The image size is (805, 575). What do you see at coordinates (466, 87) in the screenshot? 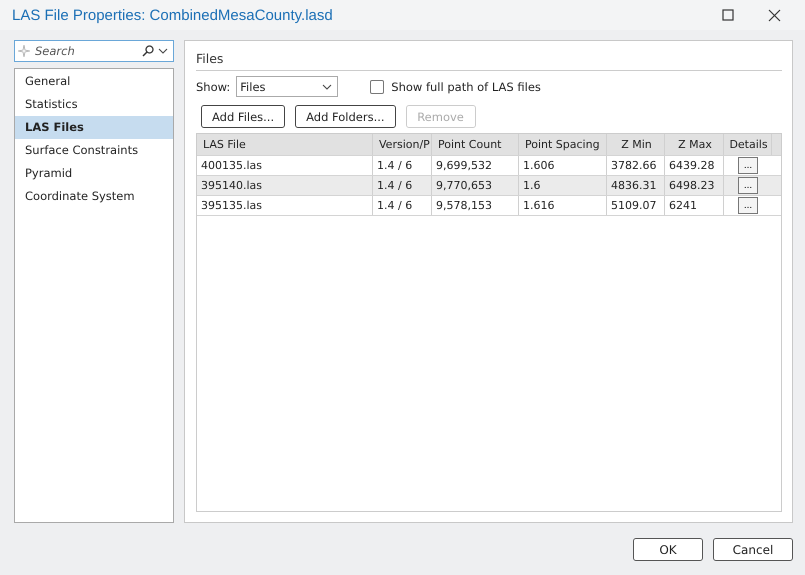
I see `checkbox-label: Show full path of LAS files` at bounding box center [466, 87].